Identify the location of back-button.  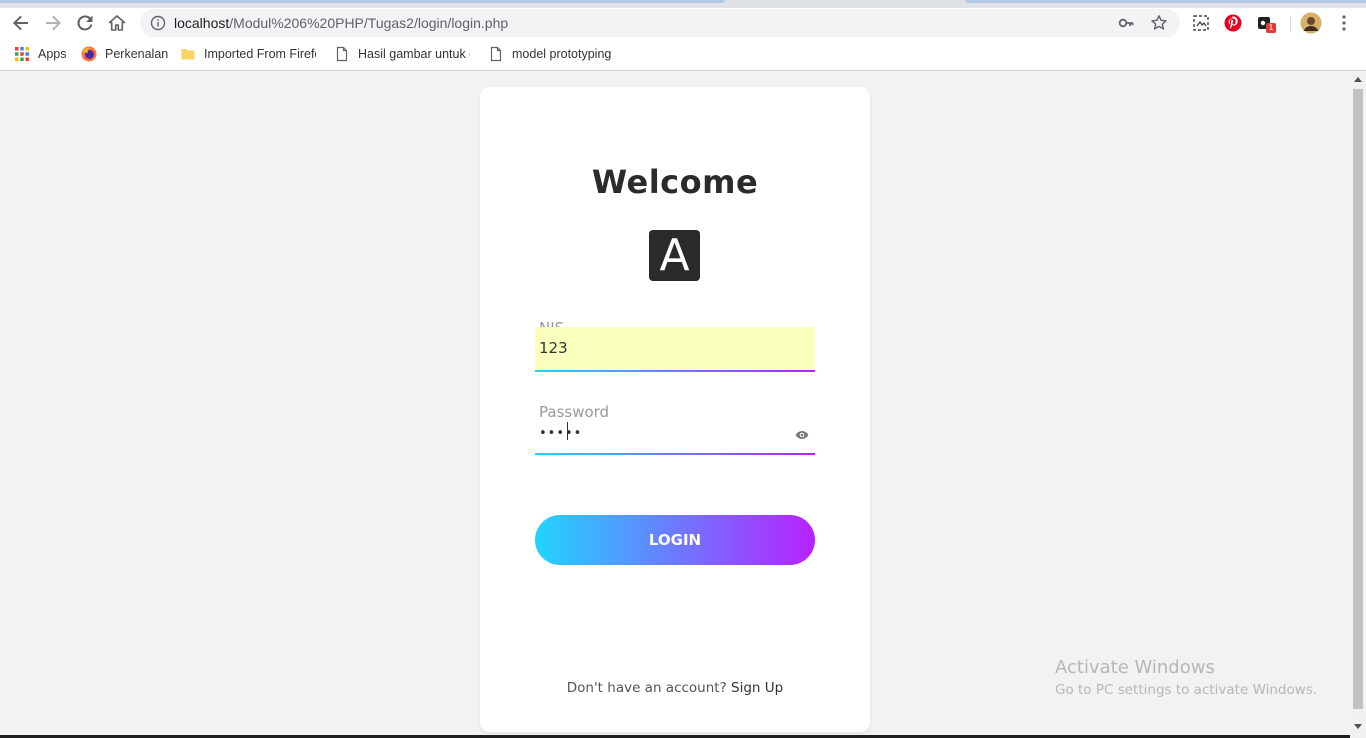
(21, 23).